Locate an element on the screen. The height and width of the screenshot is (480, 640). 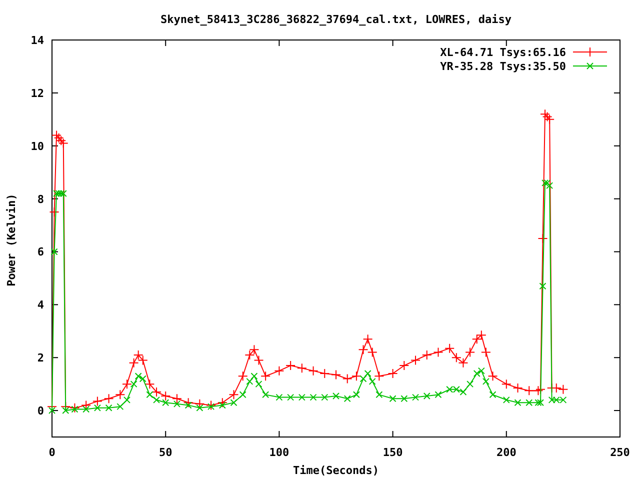
tick-label: 8 is located at coordinates (40, 199).